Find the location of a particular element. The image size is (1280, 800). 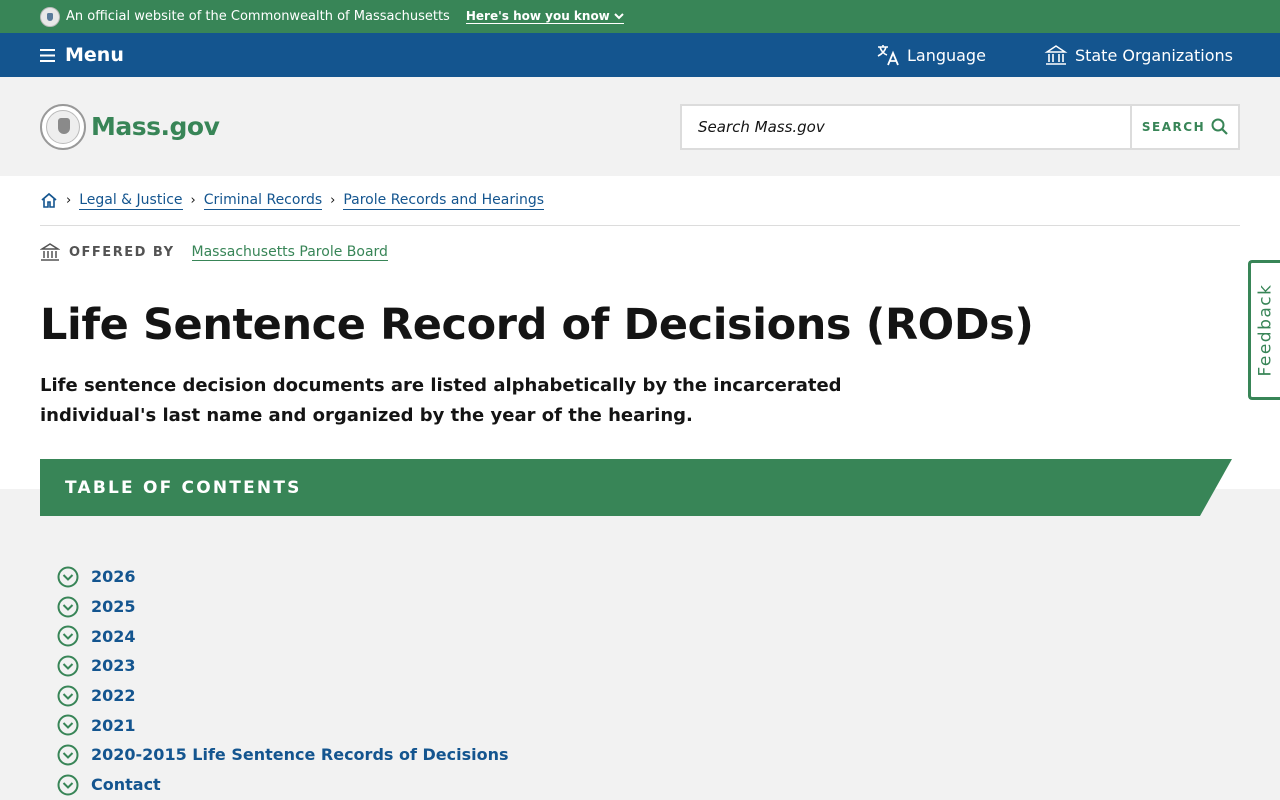

offered-by-label: OFFERED BY is located at coordinates (122, 252).